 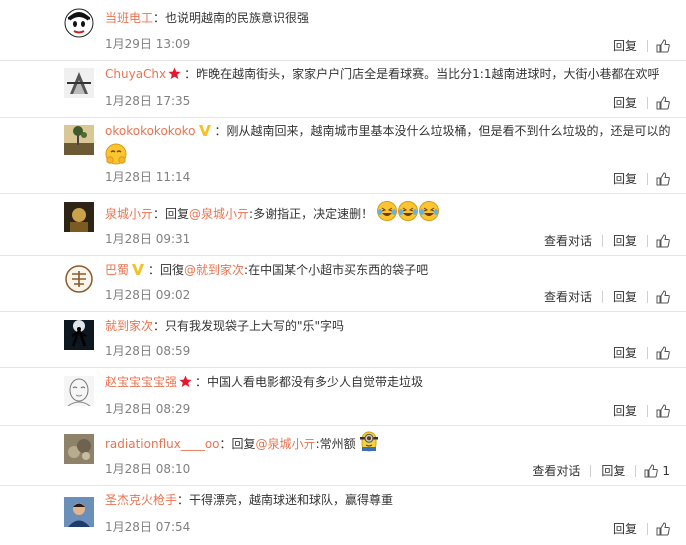 I want to click on comment-text: ：也说明越南的民族意识很强, so click(x=231, y=18).